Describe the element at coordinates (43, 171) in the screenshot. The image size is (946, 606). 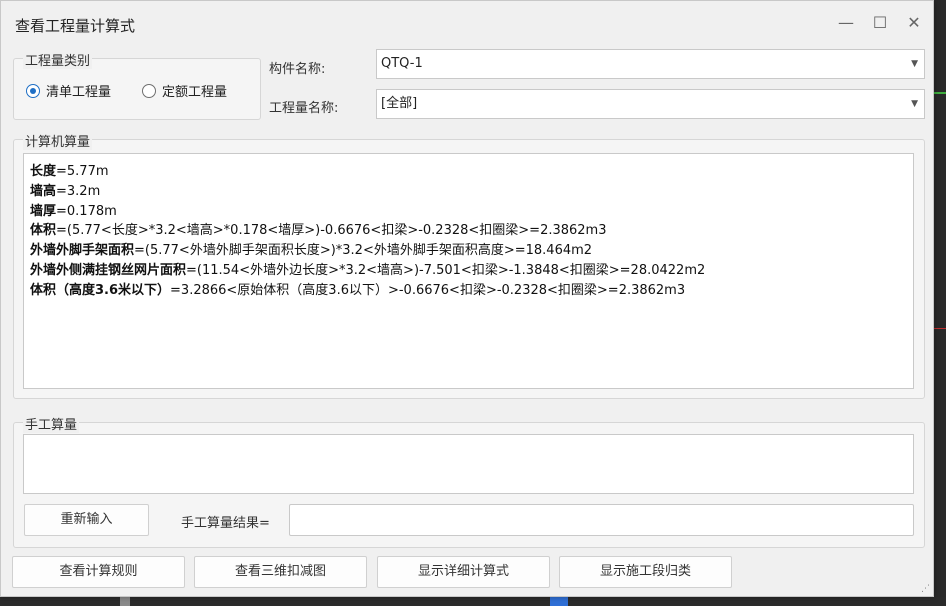
I see `calc-line-name: 长度` at that location.